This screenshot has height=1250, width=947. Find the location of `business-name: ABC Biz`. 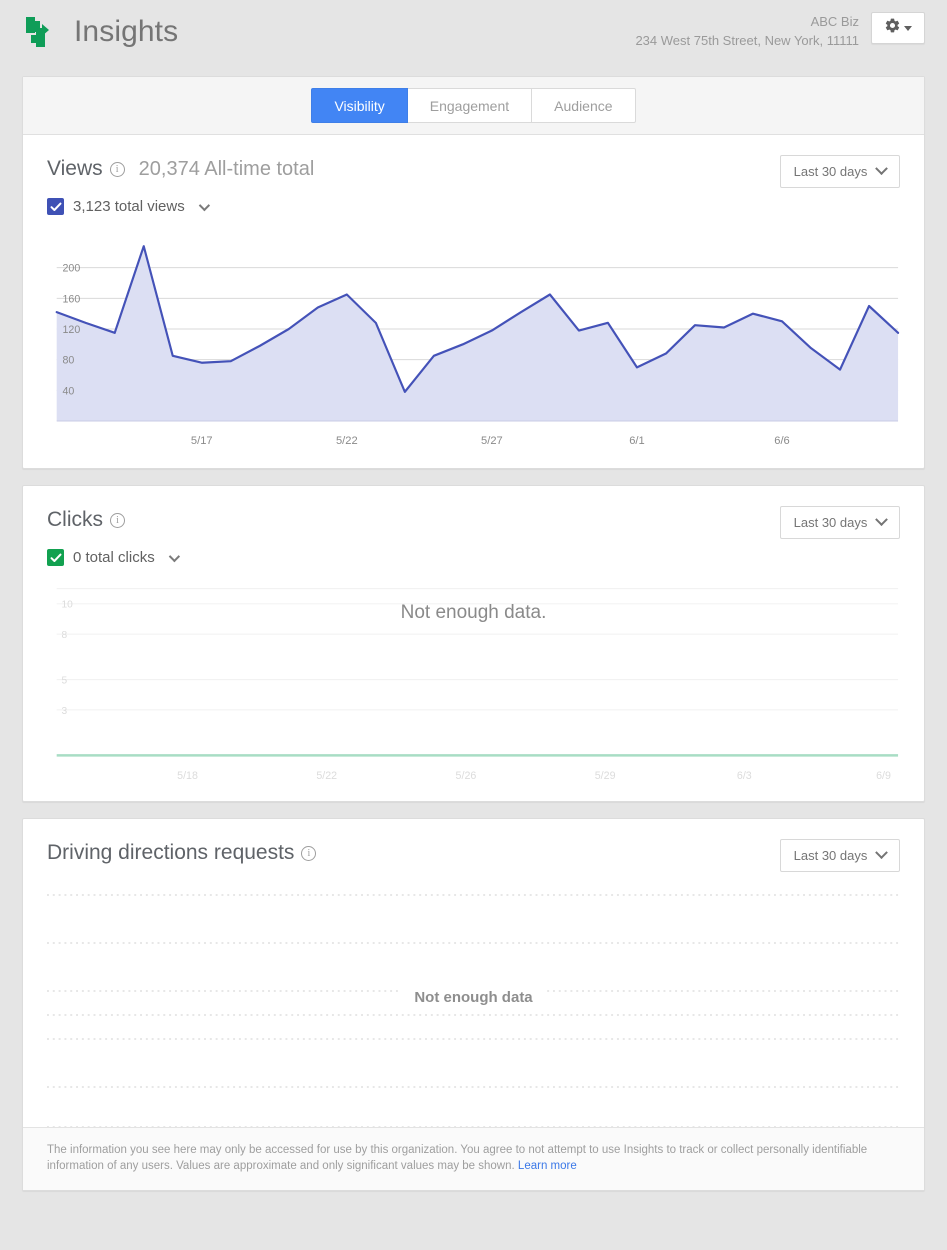

business-name: ABC Biz is located at coordinates (834, 21).